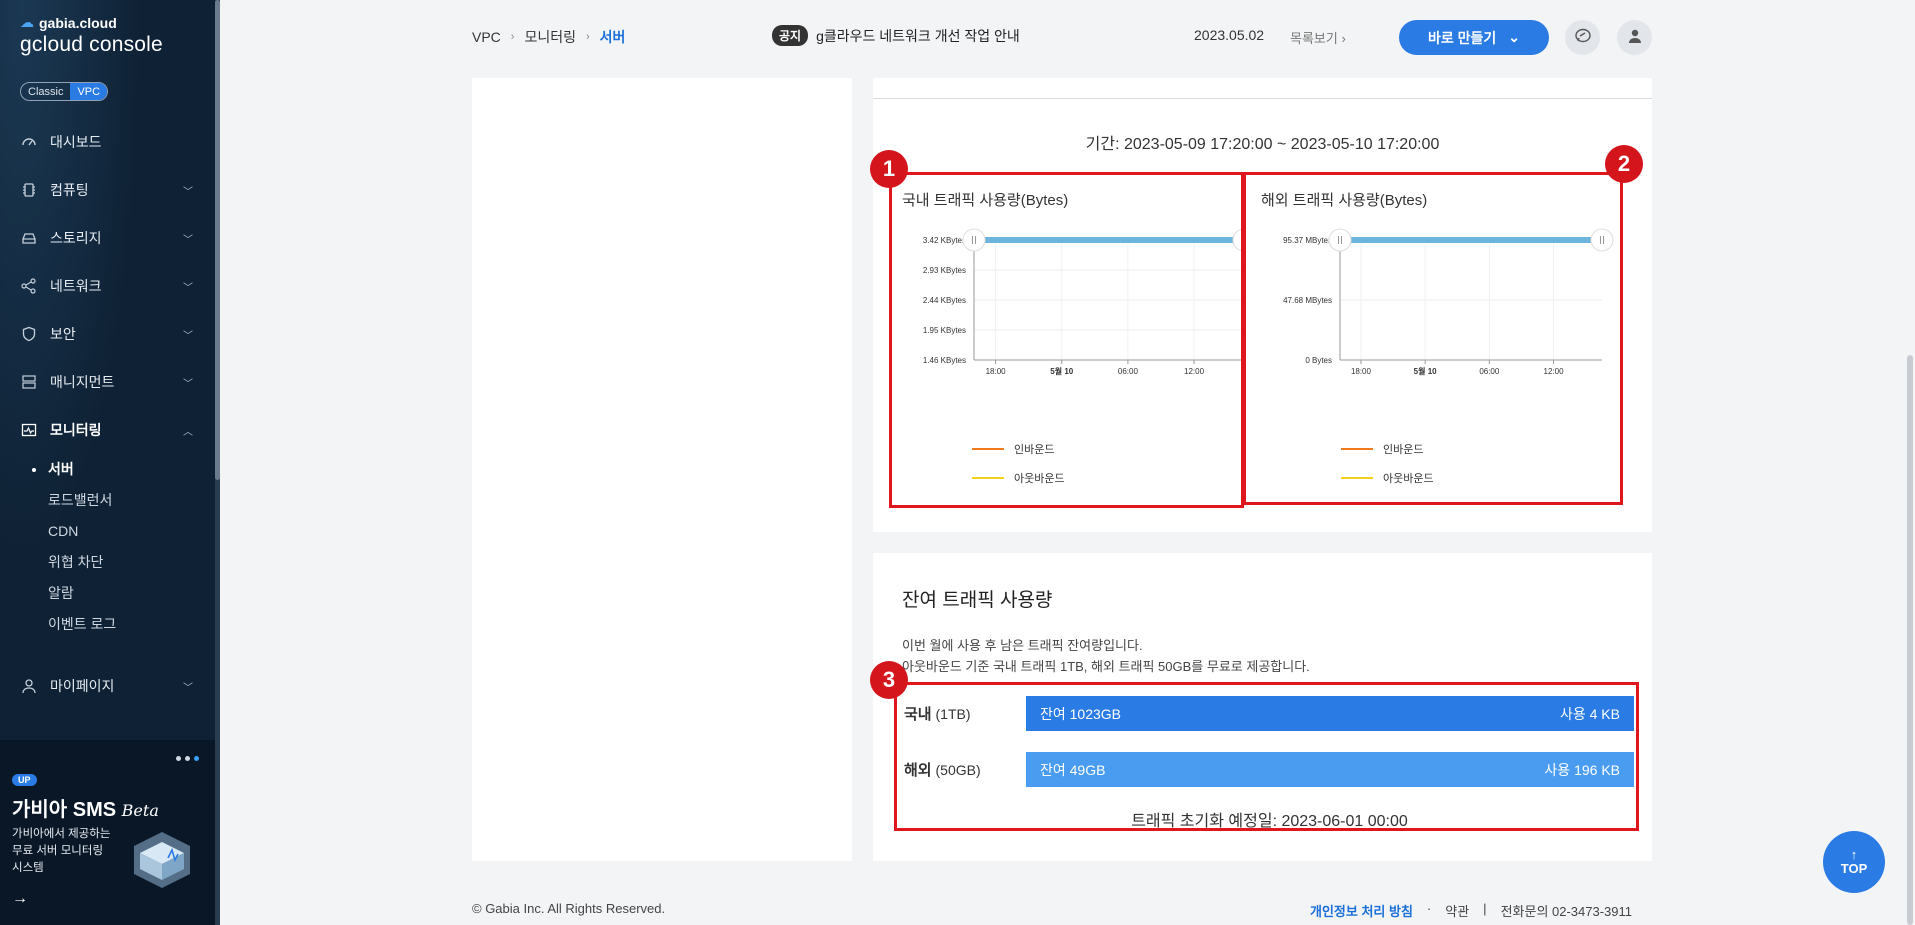  I want to click on monitoring-subnav: 서버 로드밸런서 CDN 위협 차단 알람 이벤트 로그, so click(107, 547).